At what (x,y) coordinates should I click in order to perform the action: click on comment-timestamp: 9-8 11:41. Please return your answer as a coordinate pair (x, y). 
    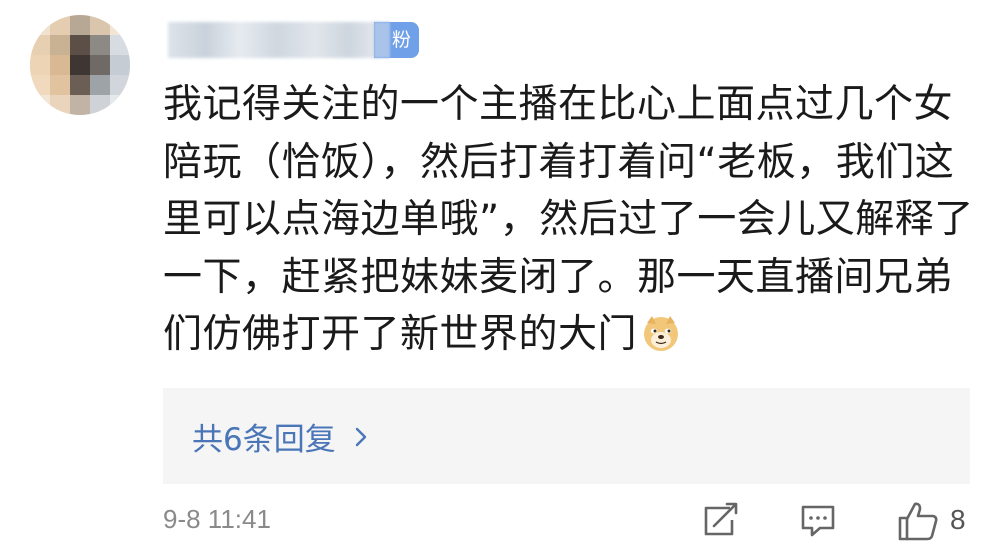
    Looking at the image, I should click on (217, 519).